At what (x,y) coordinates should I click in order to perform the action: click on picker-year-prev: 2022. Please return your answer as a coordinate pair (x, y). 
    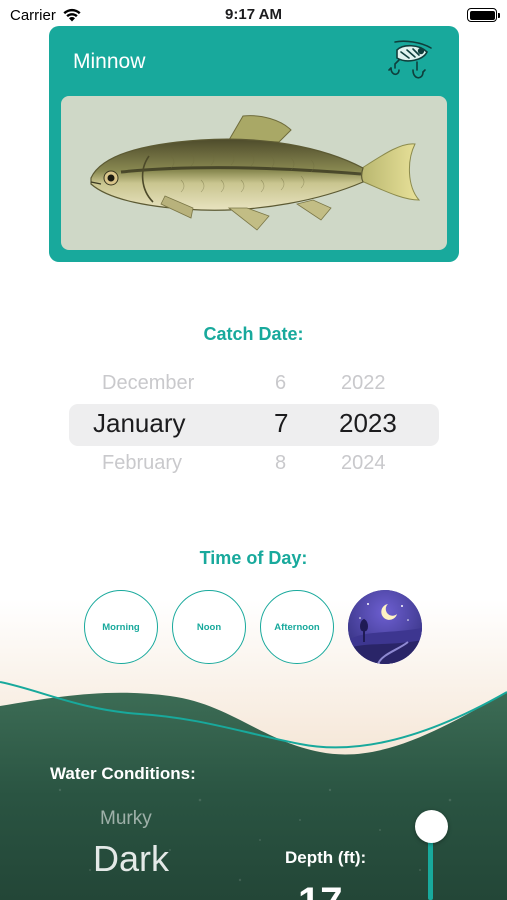
    Looking at the image, I should click on (363, 383).